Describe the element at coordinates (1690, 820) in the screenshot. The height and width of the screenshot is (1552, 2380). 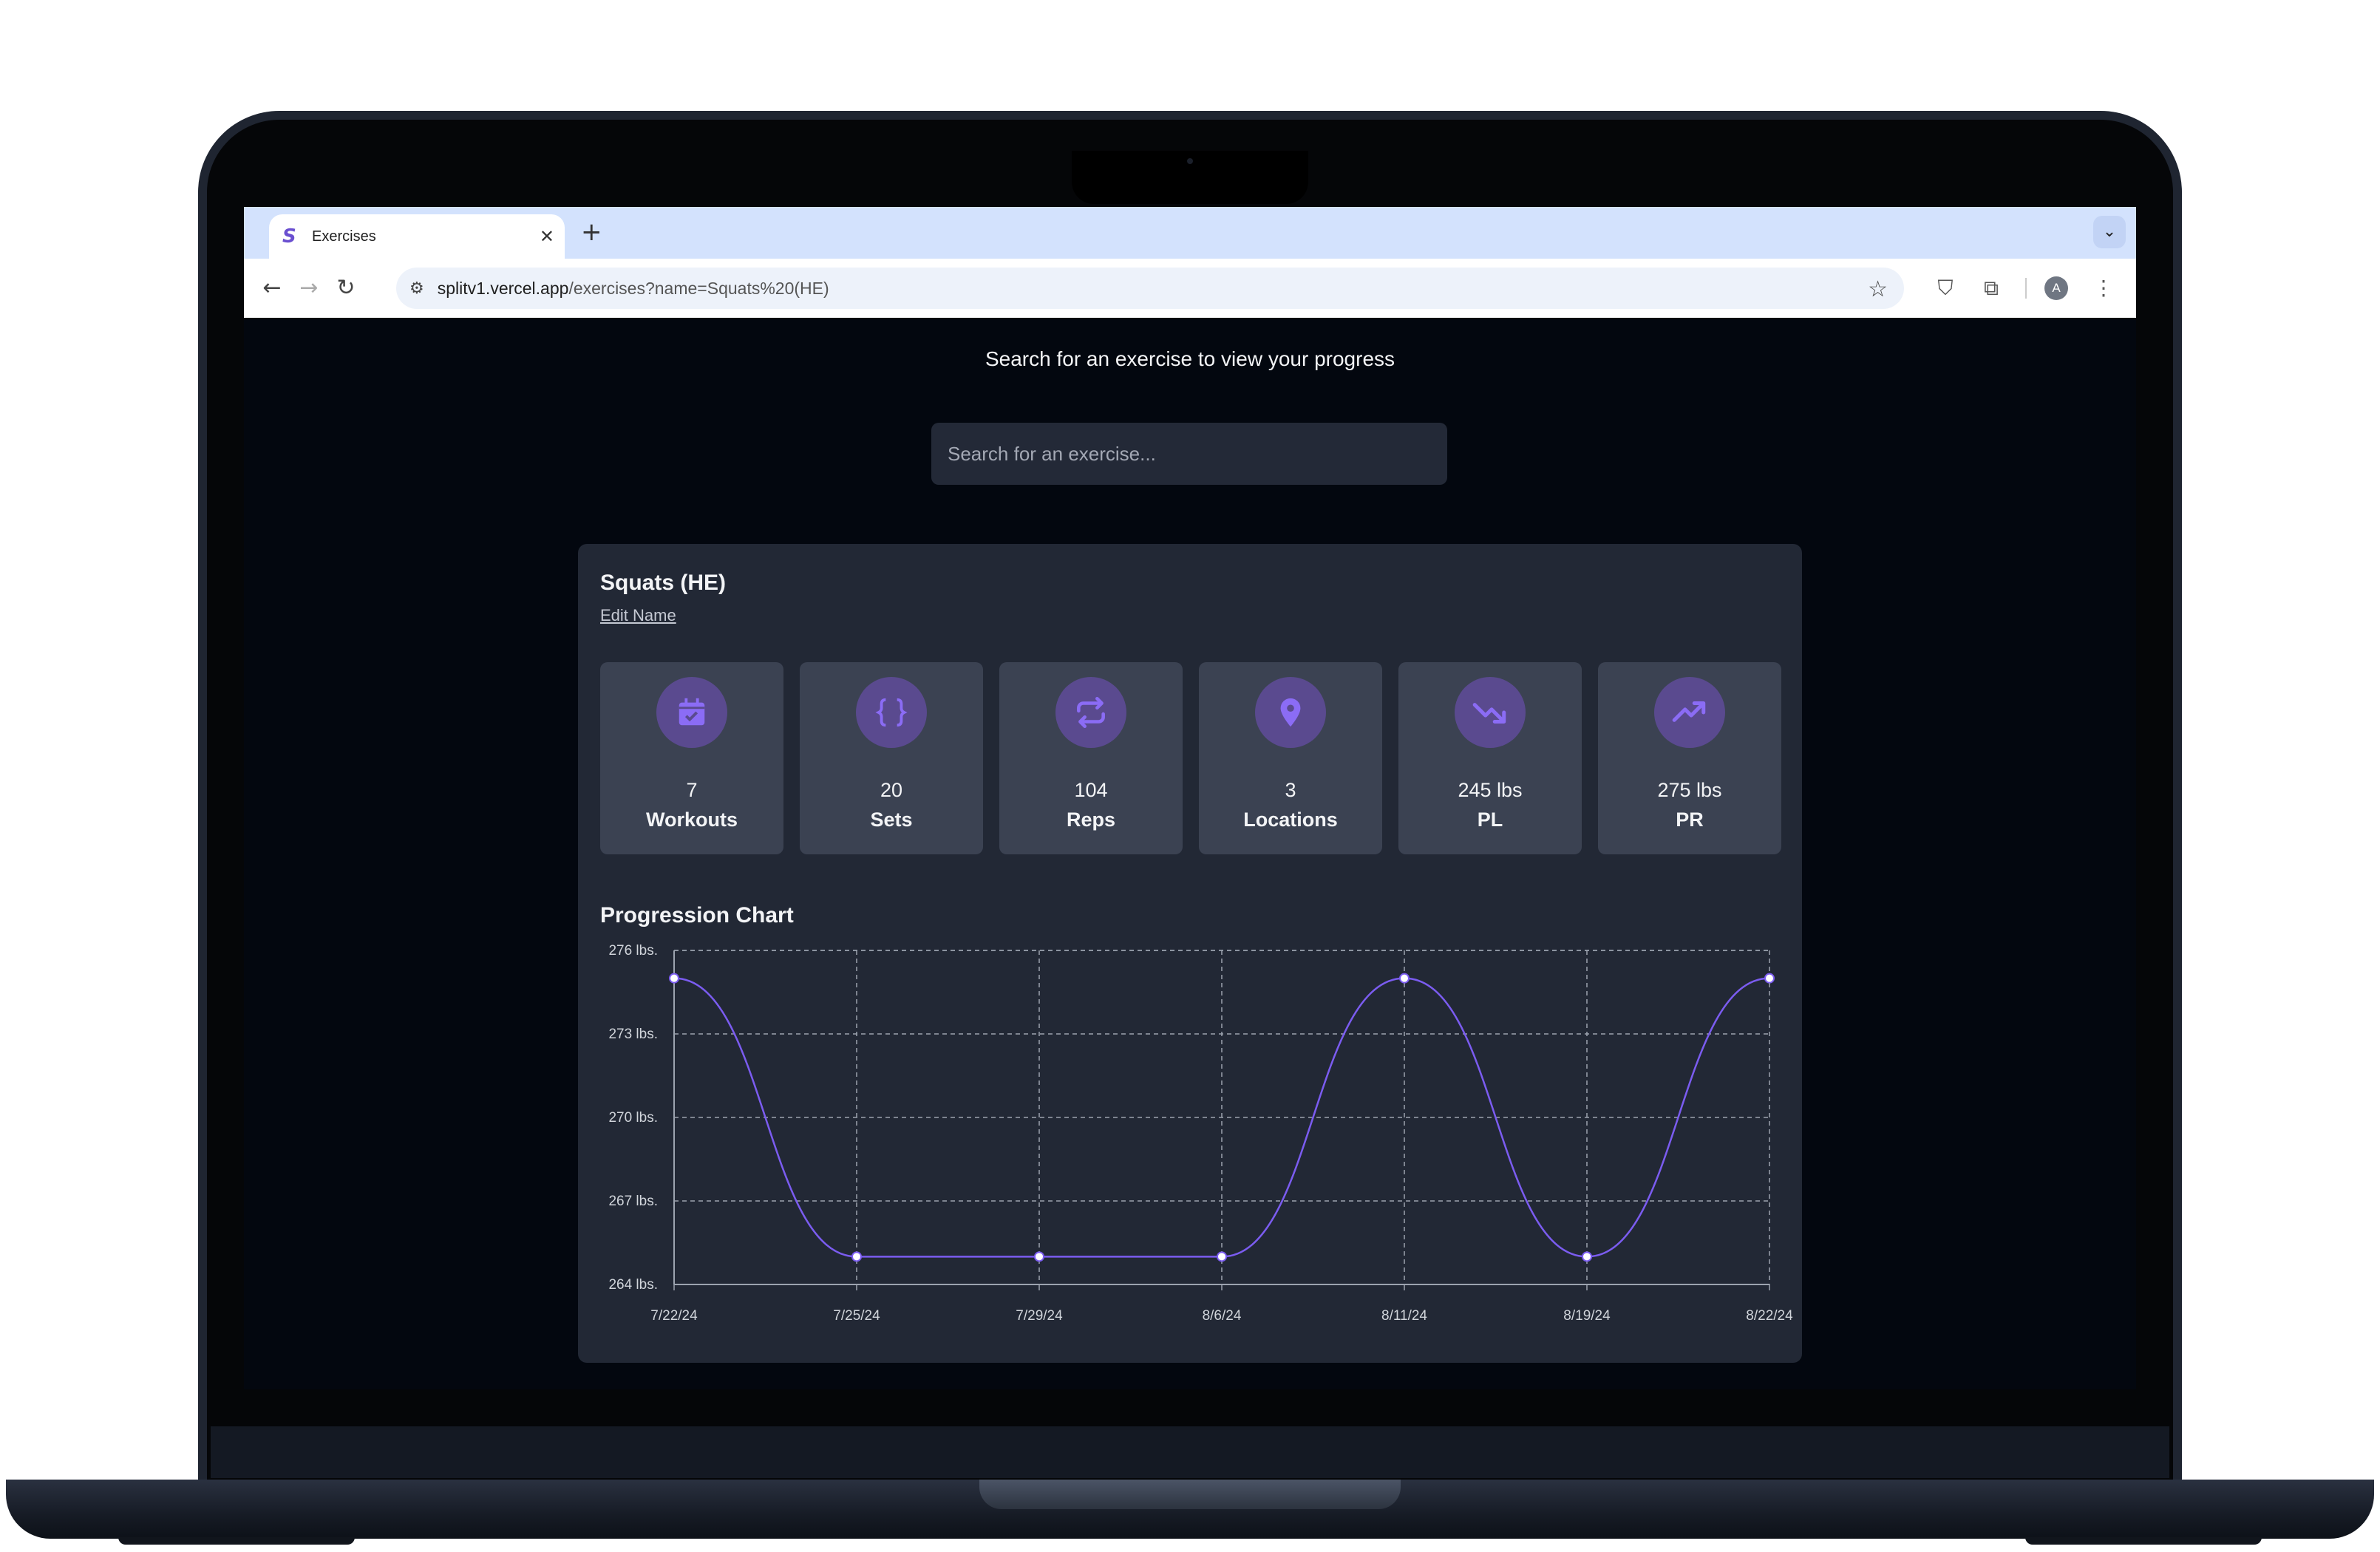
I see `stat-label: PR` at that location.